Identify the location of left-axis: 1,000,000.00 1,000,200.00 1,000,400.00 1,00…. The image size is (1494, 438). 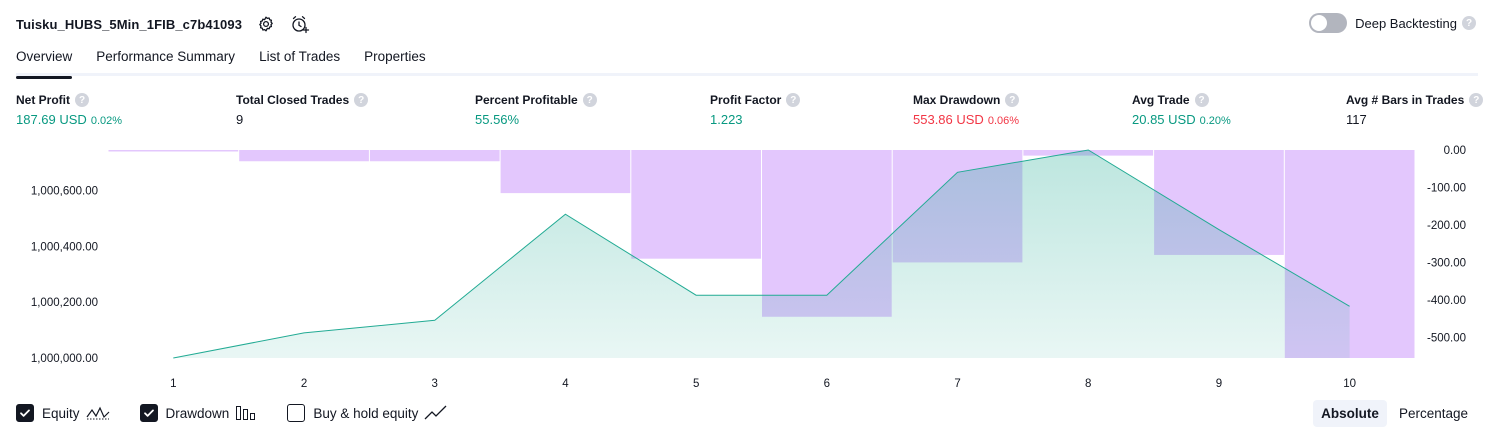
(64, 275).